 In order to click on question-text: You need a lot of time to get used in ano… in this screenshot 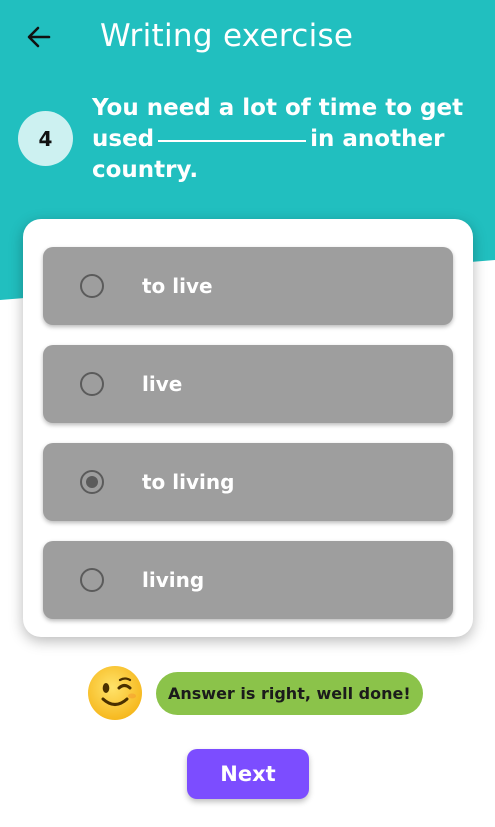, I will do `click(284, 139)`.